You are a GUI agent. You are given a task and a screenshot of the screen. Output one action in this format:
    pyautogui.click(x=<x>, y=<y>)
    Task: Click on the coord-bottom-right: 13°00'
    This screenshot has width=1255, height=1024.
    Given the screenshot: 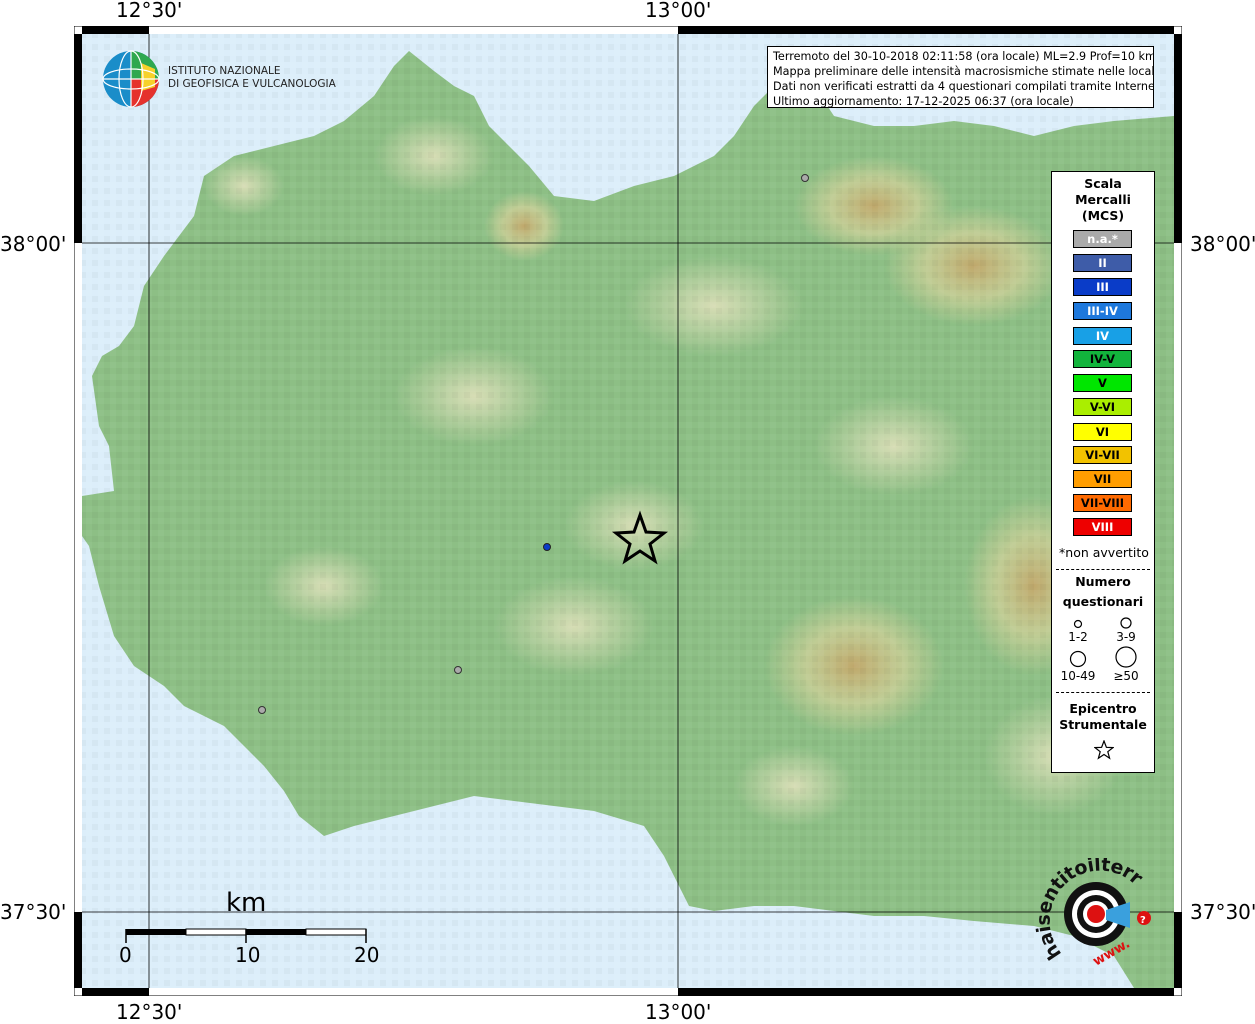 What is the action you would take?
    pyautogui.click(x=678, y=1012)
    